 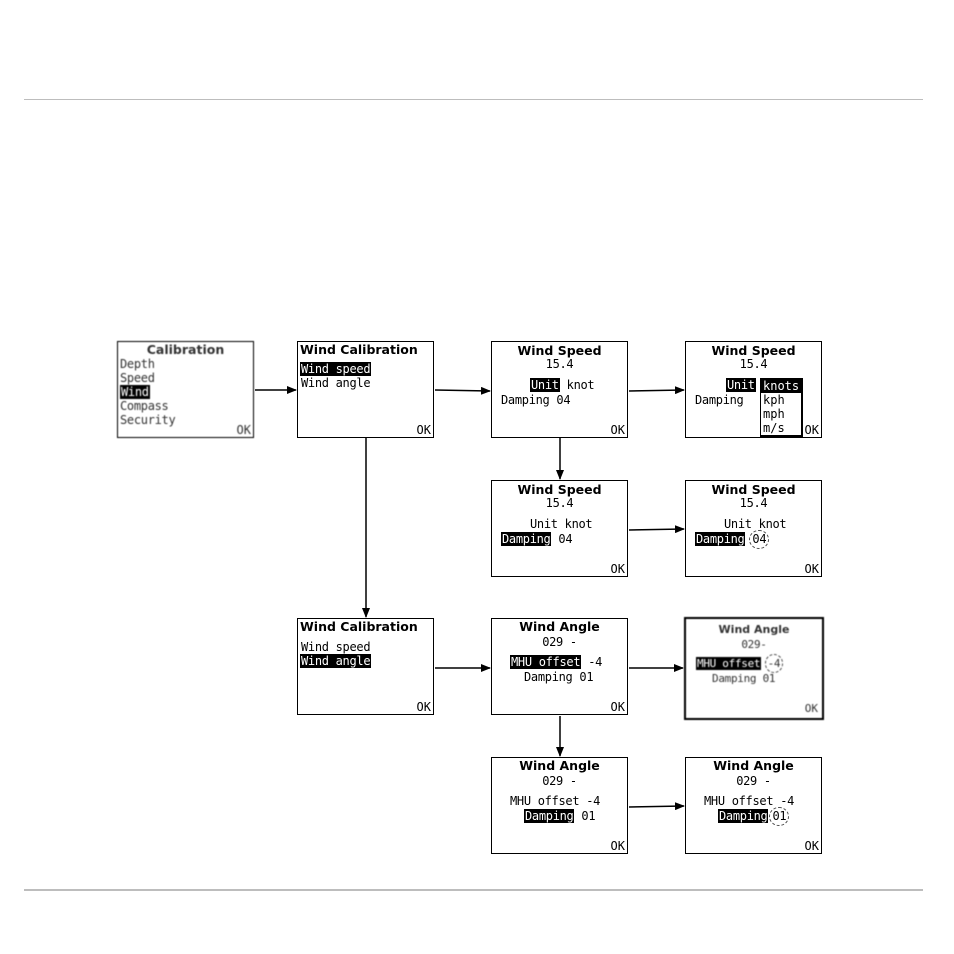 I want to click on dropdown-option-mph: mph, so click(x=781, y=414).